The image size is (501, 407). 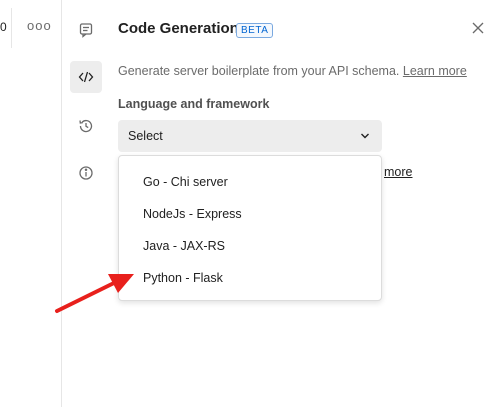 I want to click on language-framework-select: Select, so click(x=250, y=136).